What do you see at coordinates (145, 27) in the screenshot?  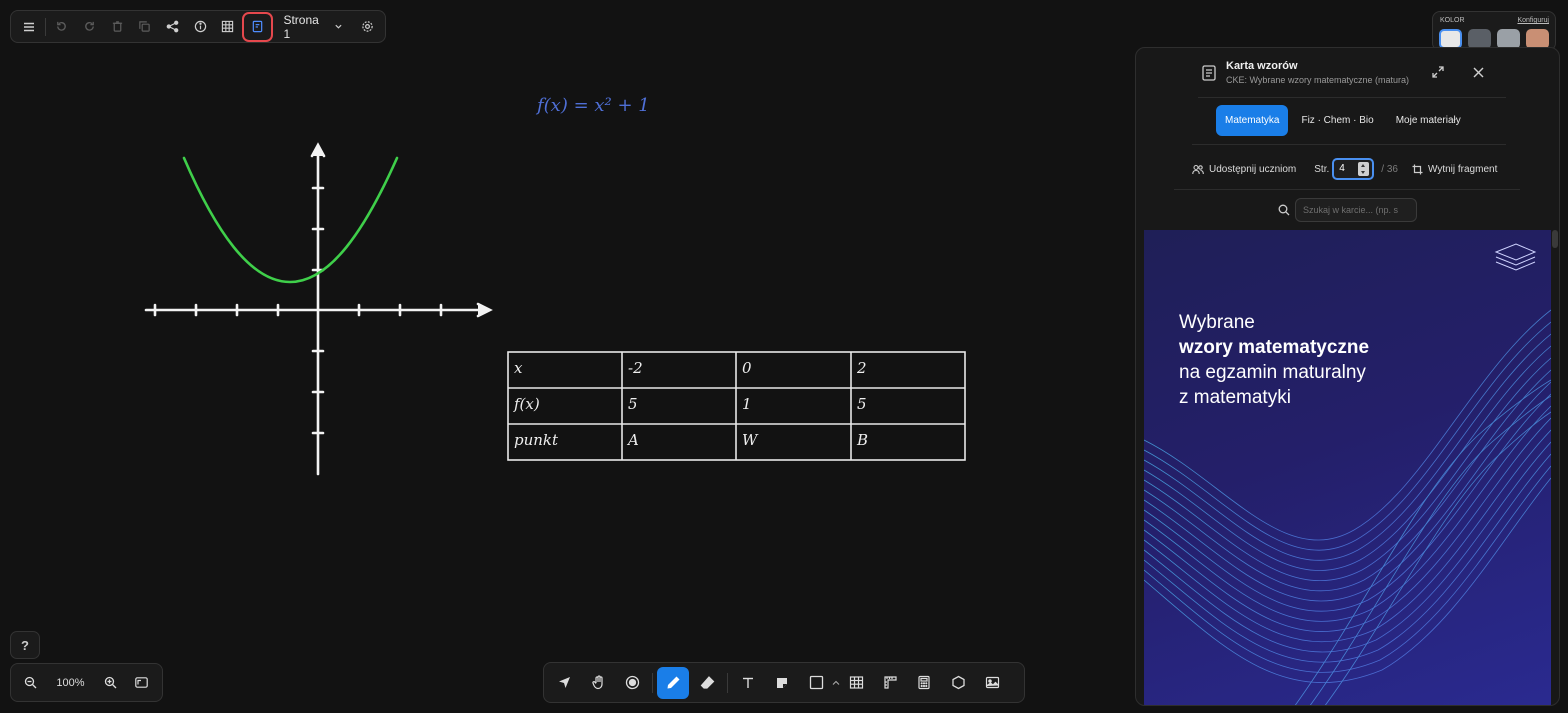 I see `duplicate-icon` at bounding box center [145, 27].